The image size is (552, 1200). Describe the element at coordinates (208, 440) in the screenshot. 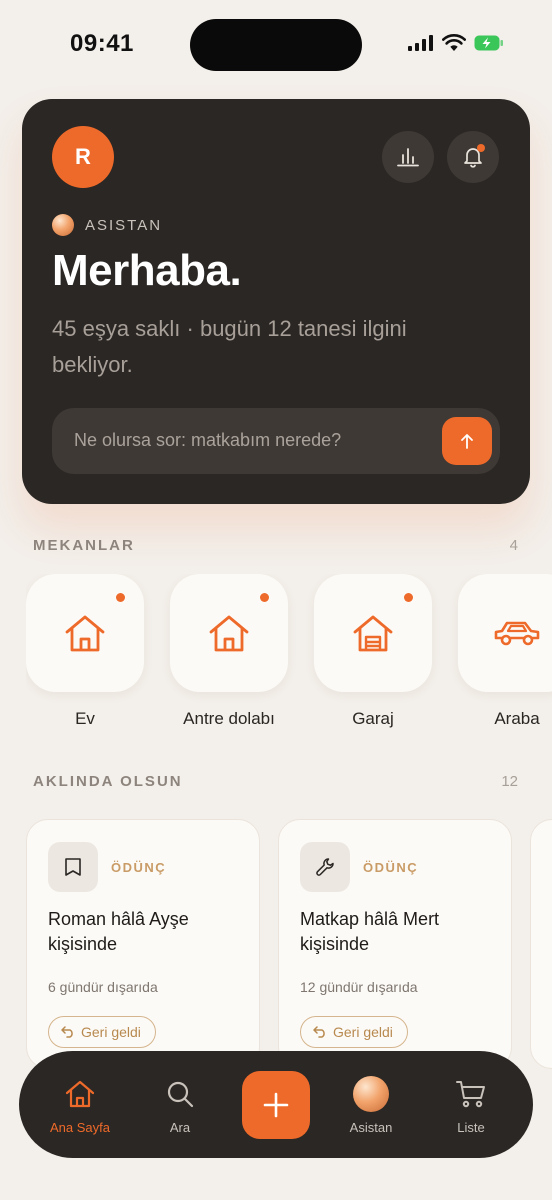

I see `ask-placeholder: Ne olursa sor: matkabım nerede?` at that location.